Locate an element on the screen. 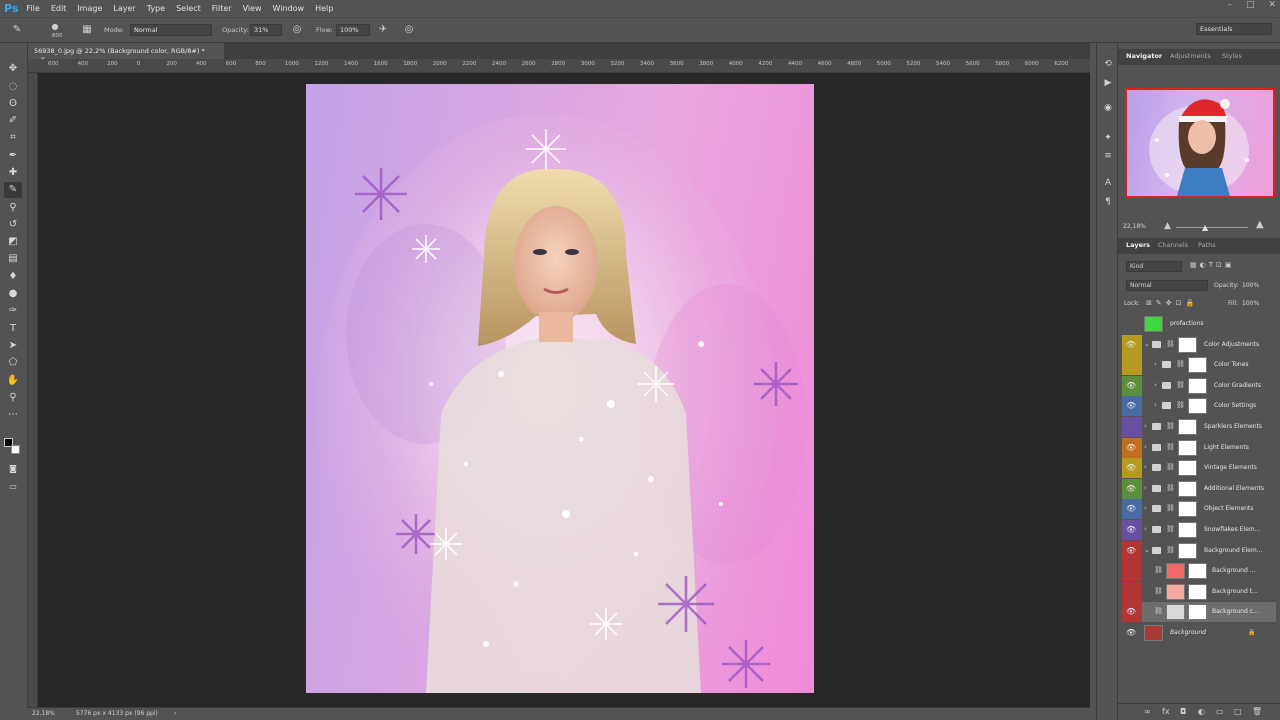 The height and width of the screenshot is (720, 1280). lasso-tool-icon: ʘ is located at coordinates (13, 104).